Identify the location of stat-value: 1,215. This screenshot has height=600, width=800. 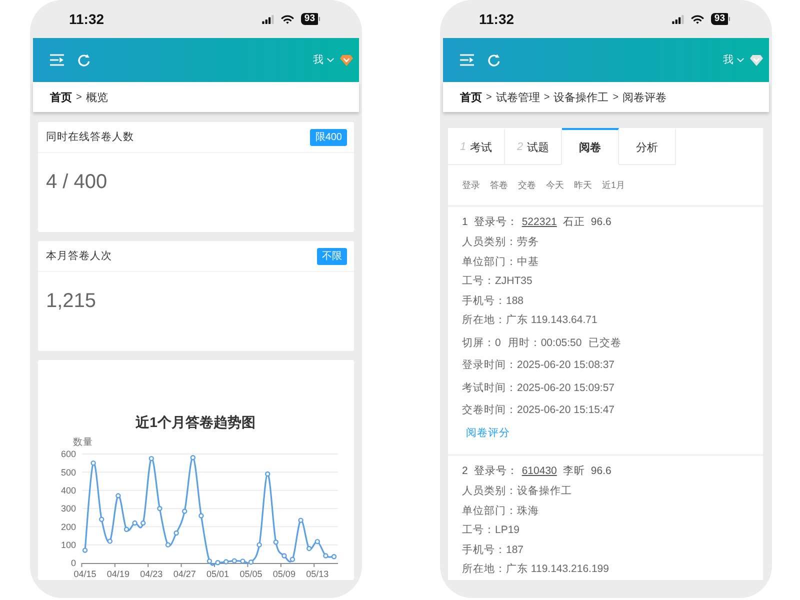
(71, 301).